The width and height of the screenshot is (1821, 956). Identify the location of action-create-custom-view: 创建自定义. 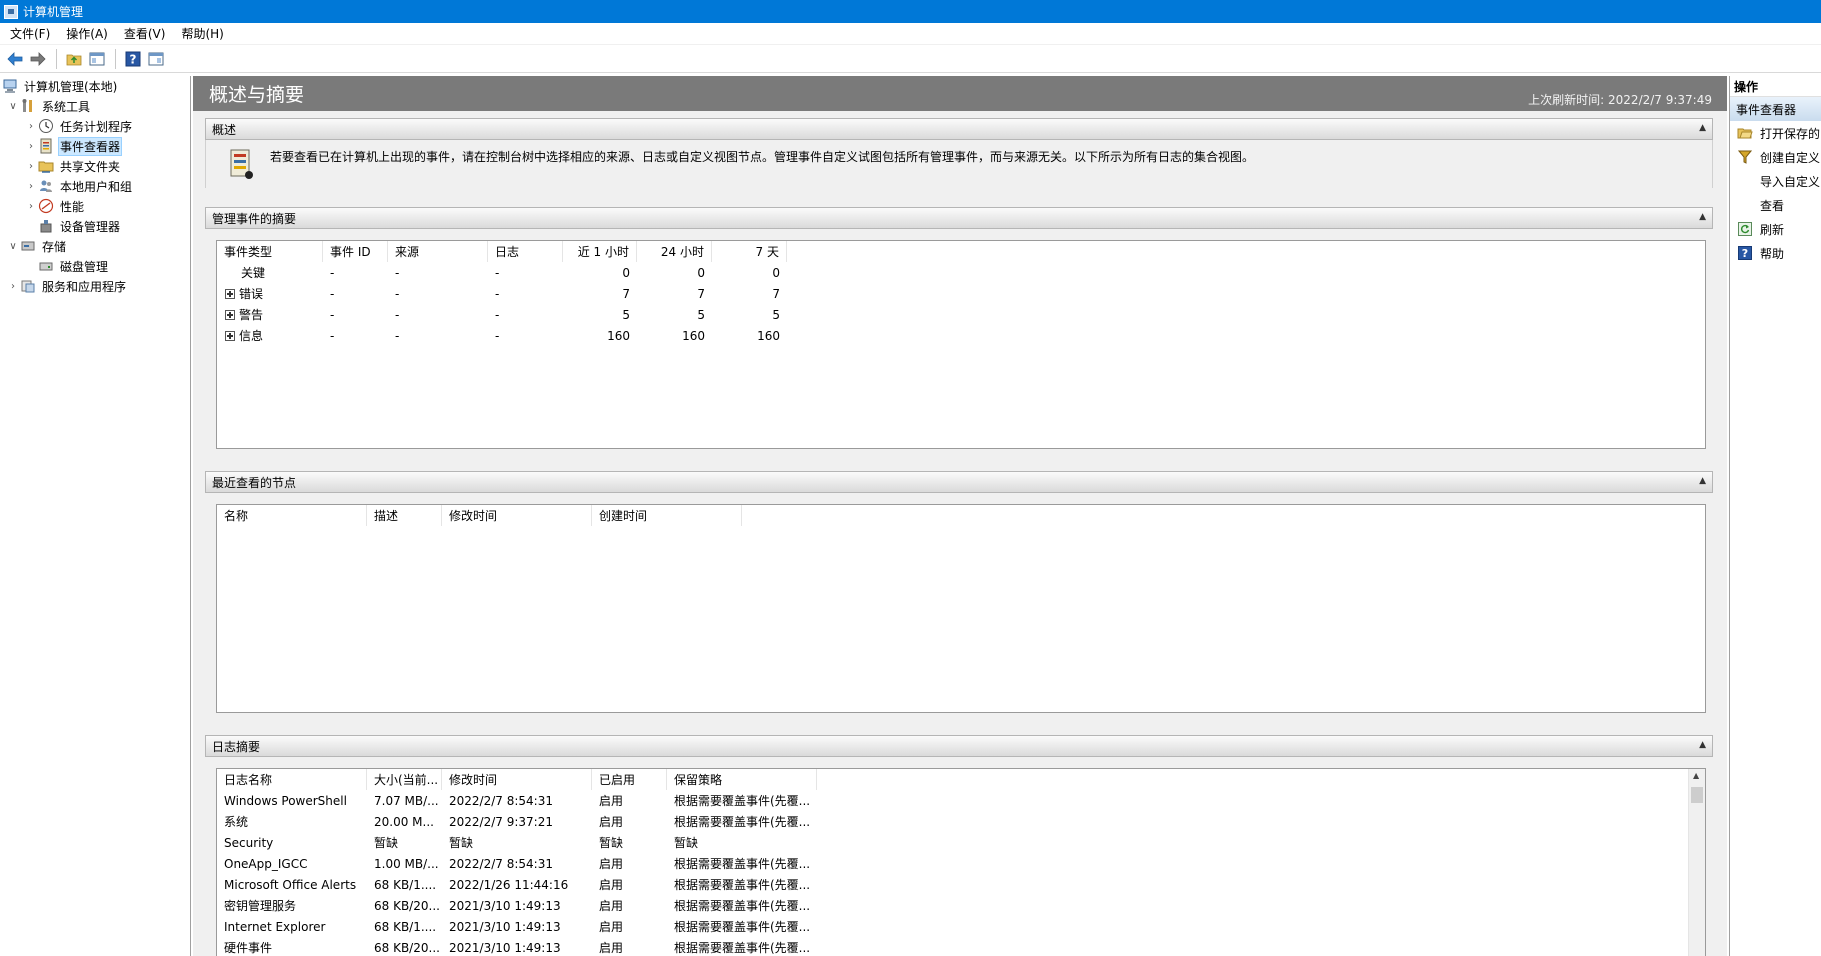
(1775, 157).